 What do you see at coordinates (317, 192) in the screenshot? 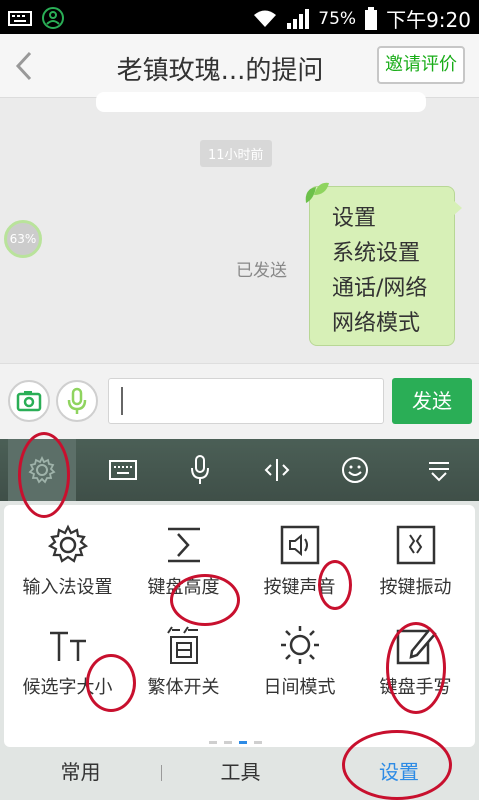
I see `leaf-icon` at bounding box center [317, 192].